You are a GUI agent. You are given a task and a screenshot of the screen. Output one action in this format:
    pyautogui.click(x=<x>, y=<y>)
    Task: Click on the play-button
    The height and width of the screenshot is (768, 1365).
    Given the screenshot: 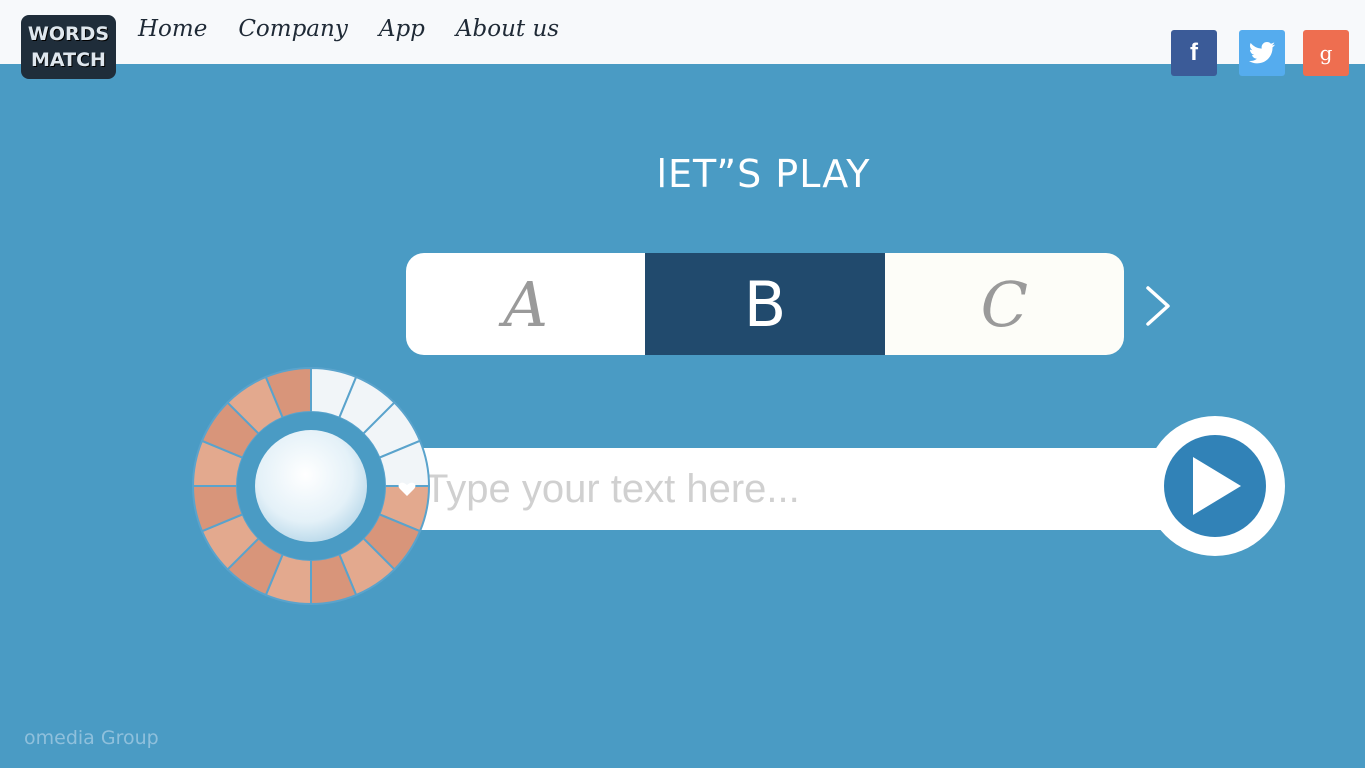 What is the action you would take?
    pyautogui.click(x=1215, y=486)
    